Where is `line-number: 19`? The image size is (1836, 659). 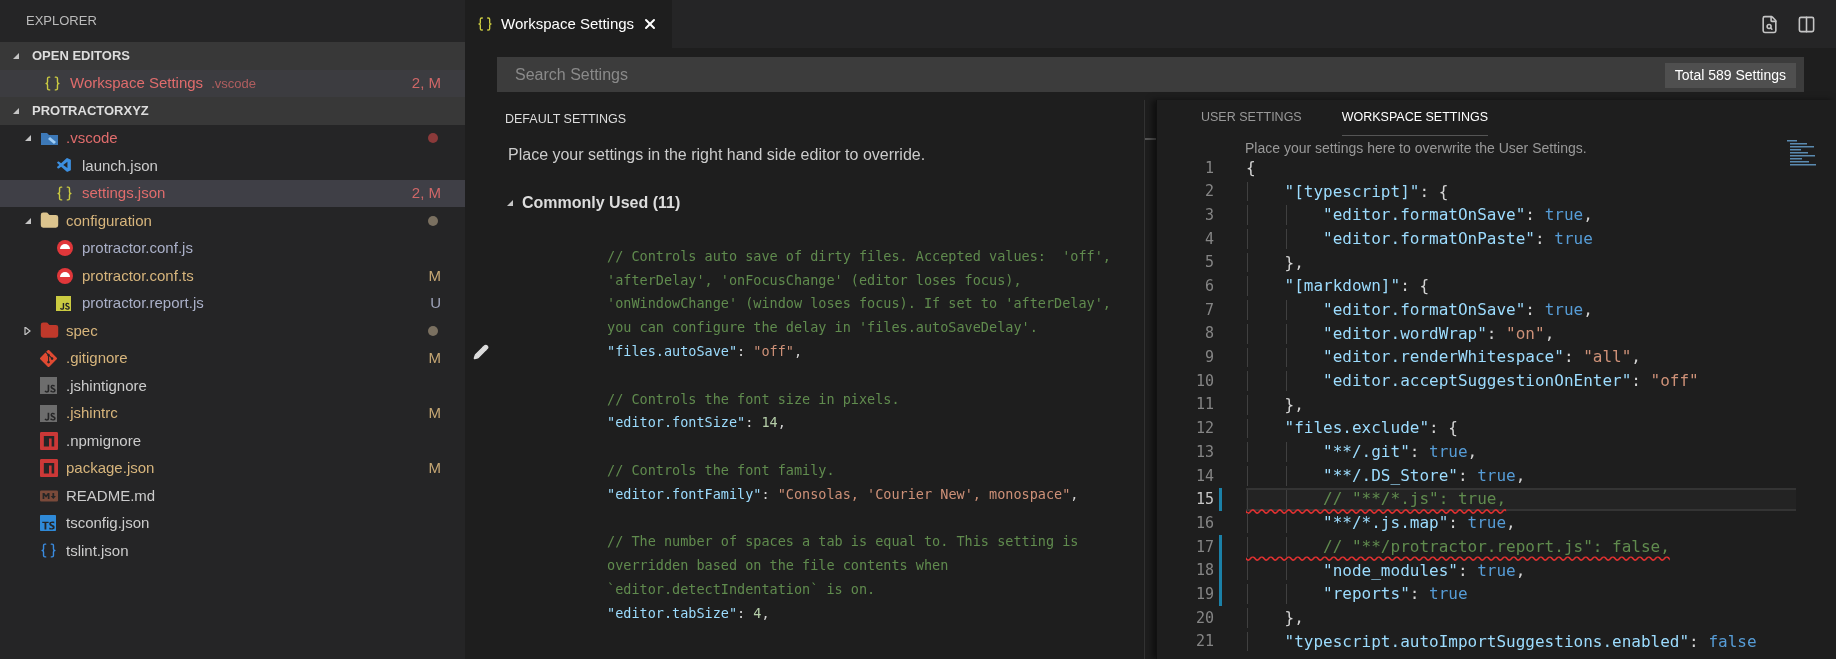
line-number: 19 is located at coordinates (1204, 594).